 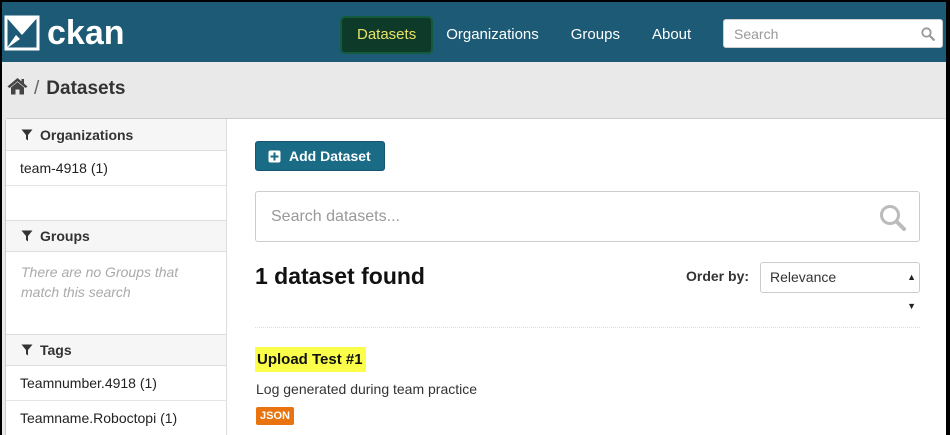 I want to click on breadcrumb: / Datasets, so click(x=66, y=89).